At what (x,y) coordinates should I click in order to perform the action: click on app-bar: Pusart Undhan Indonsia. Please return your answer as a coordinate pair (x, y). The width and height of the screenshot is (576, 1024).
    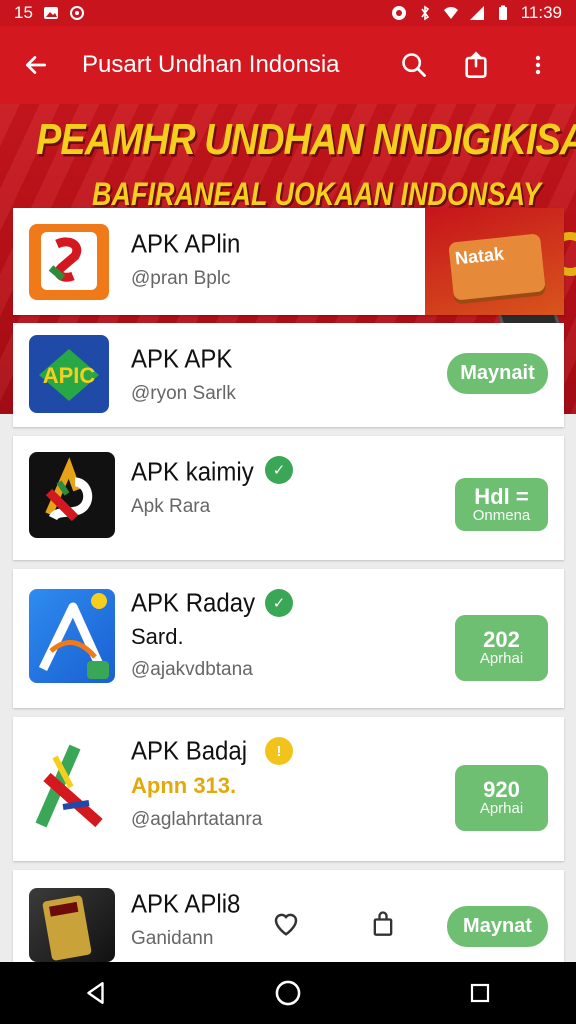
    Looking at the image, I should click on (288, 65).